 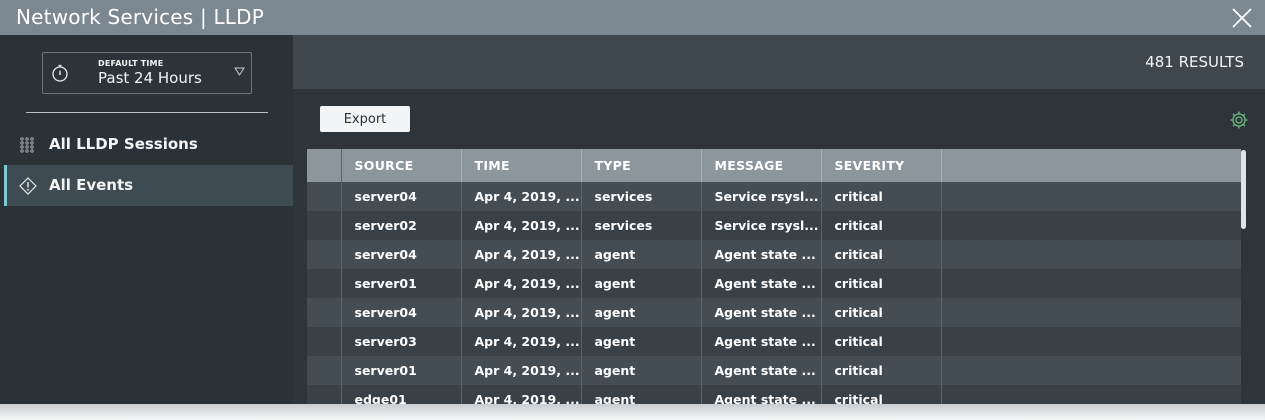 I want to click on column-header-source: SOURCE, so click(x=401, y=165).